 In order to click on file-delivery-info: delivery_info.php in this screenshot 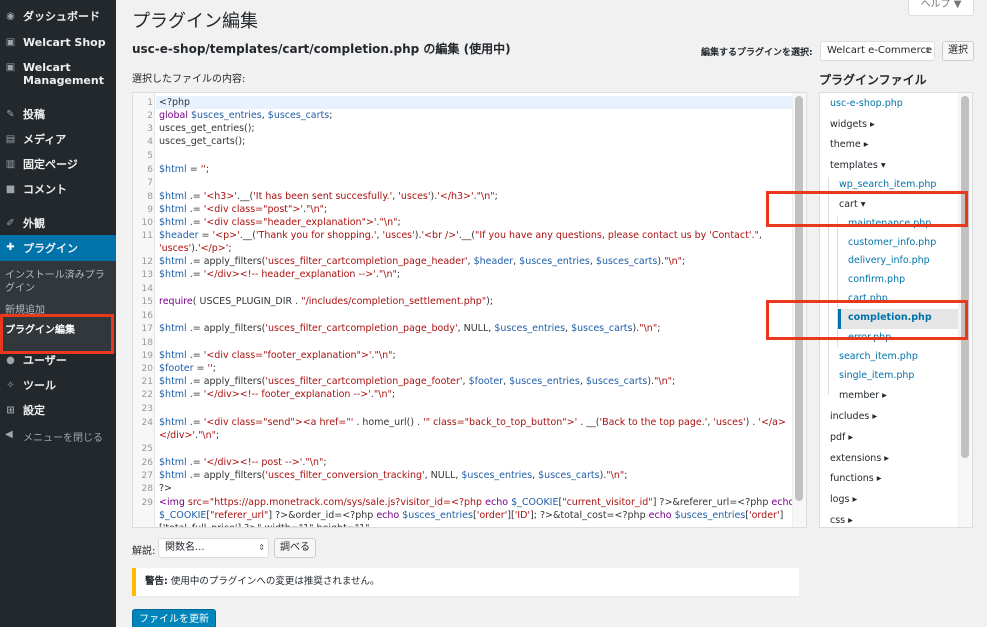, I will do `click(889, 261)`.